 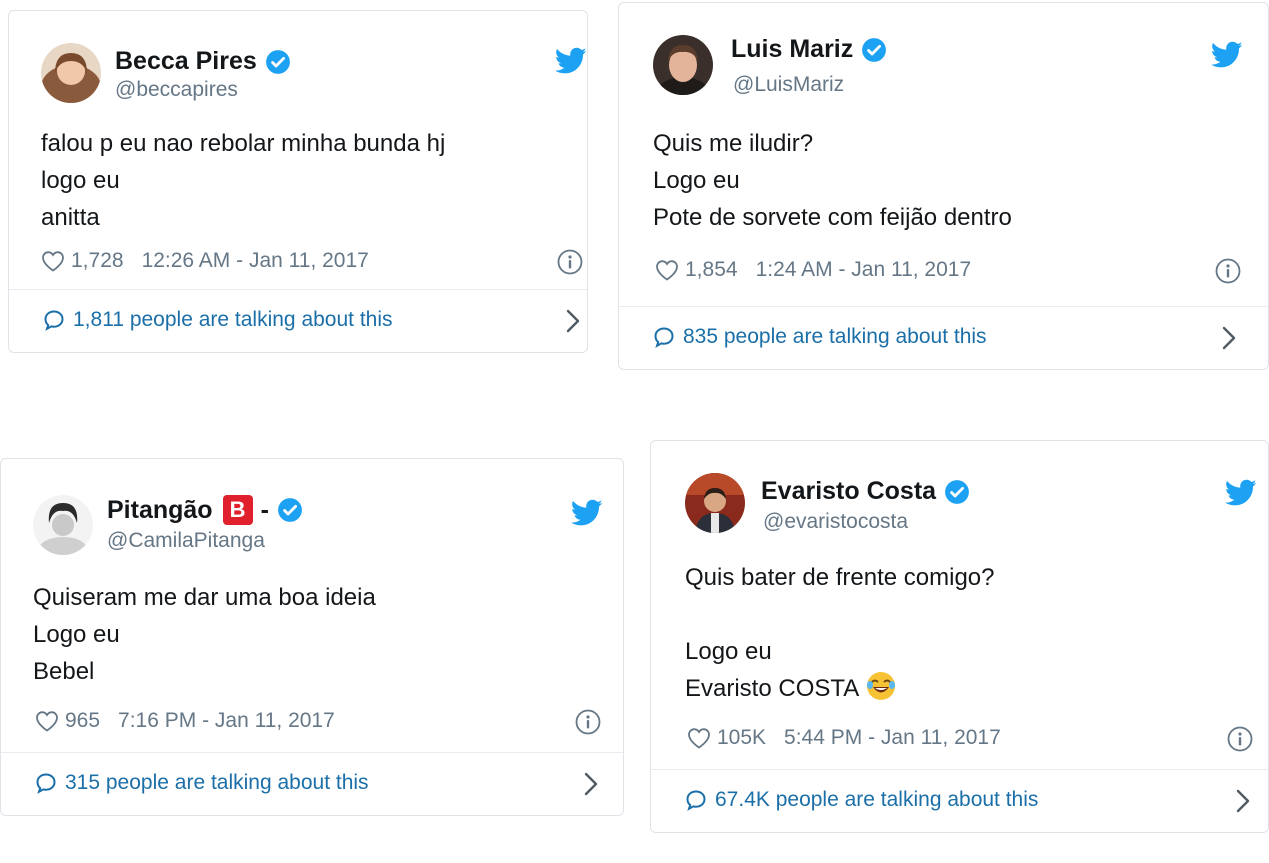 What do you see at coordinates (226, 721) in the screenshot?
I see `timestamp: 7:16 PM - Jan 11, 2017` at bounding box center [226, 721].